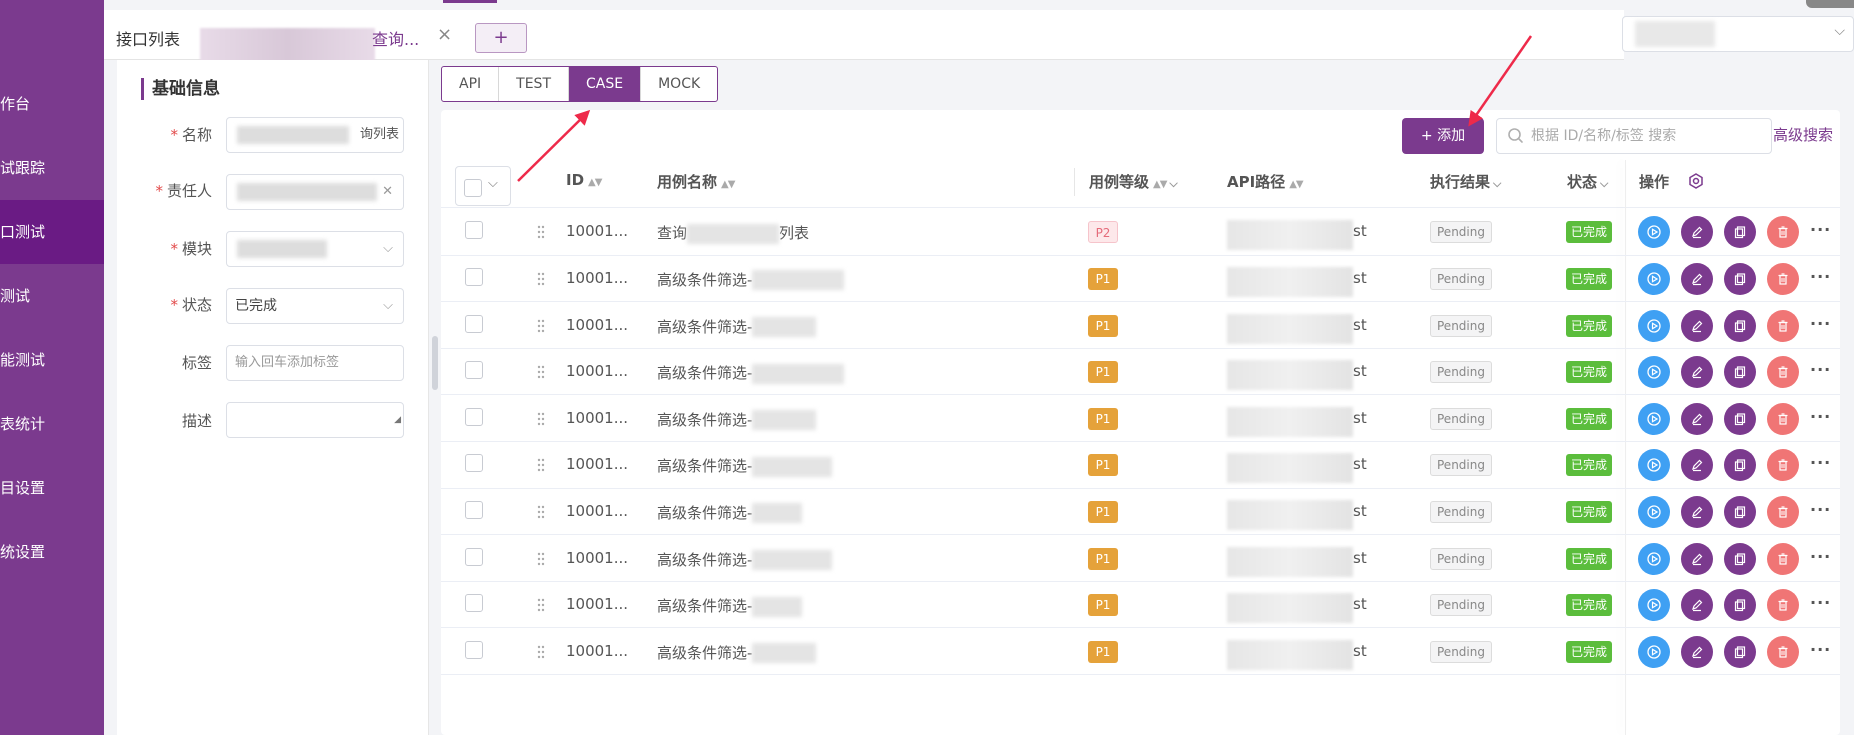 The image size is (1854, 735). What do you see at coordinates (471, 84) in the screenshot?
I see `mode-tab-api: API` at bounding box center [471, 84].